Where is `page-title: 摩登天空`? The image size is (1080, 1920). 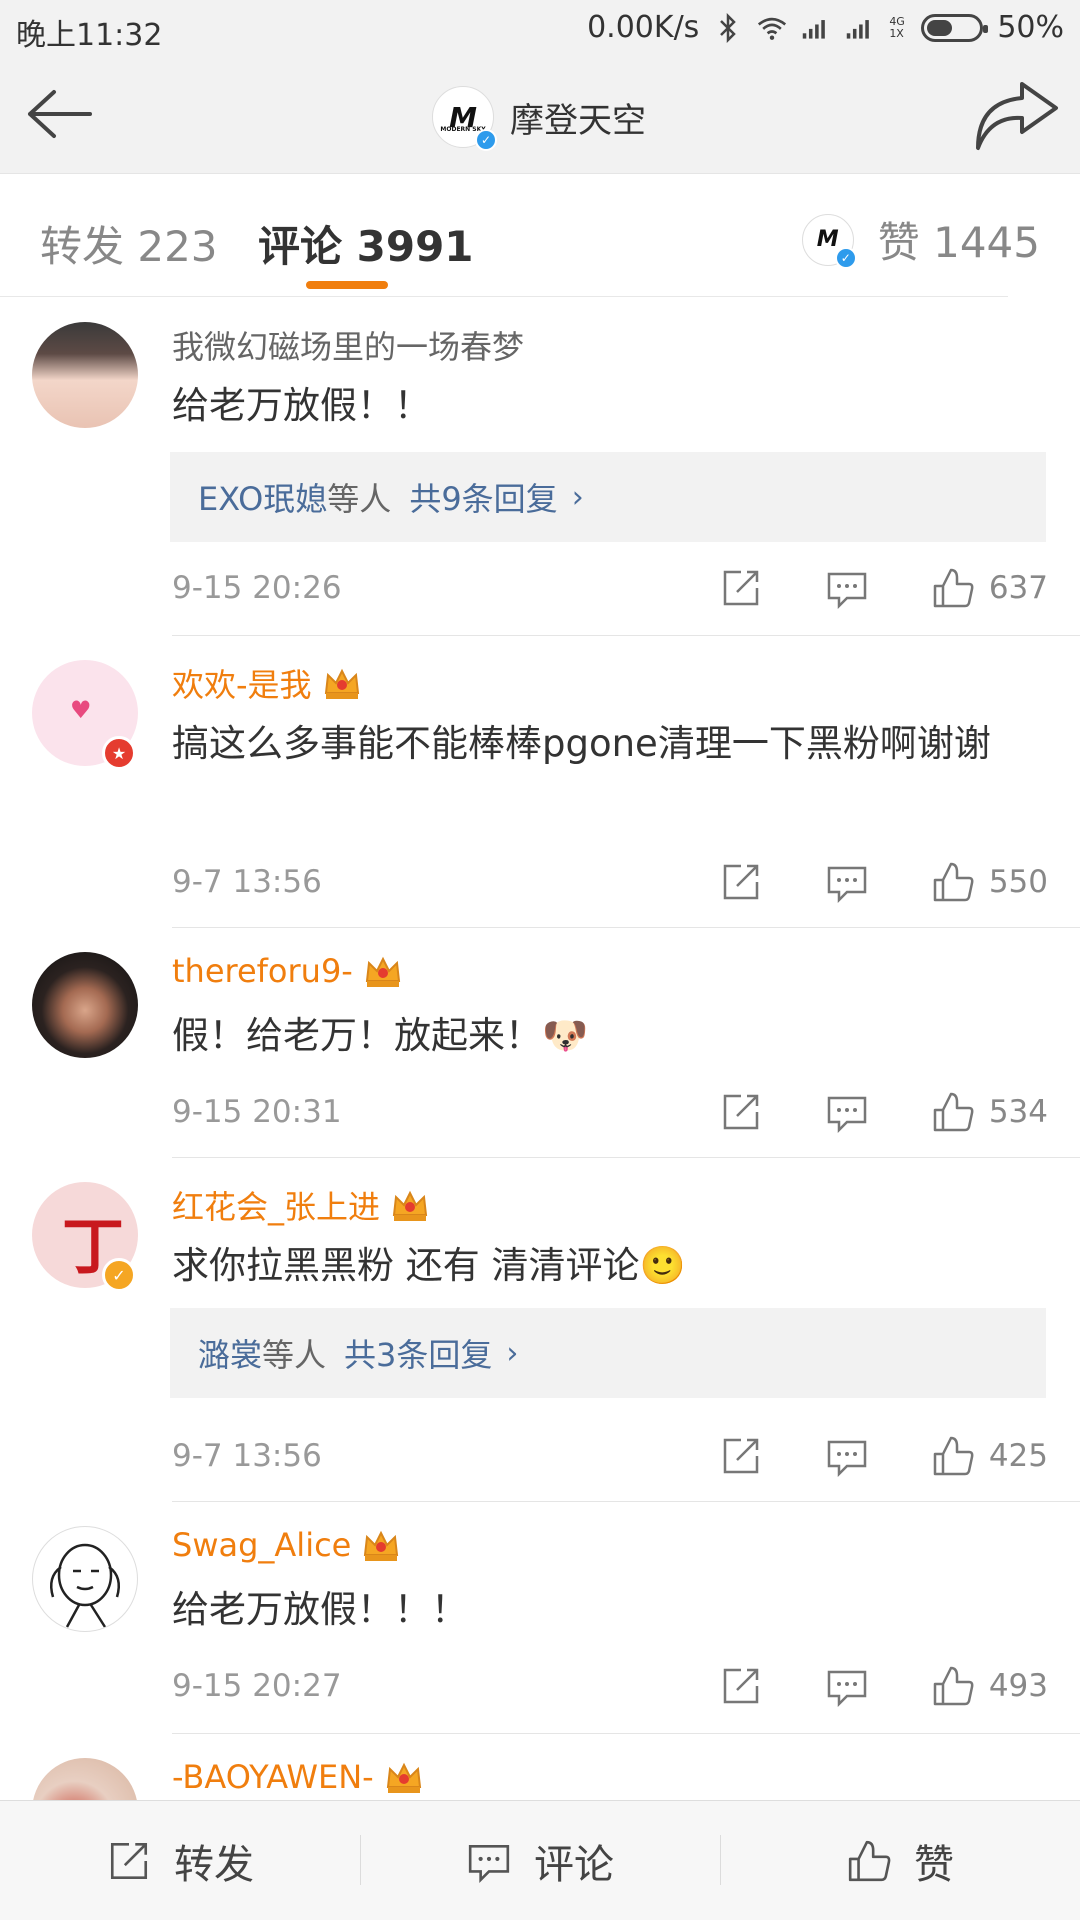 page-title: 摩登天空 is located at coordinates (578, 120).